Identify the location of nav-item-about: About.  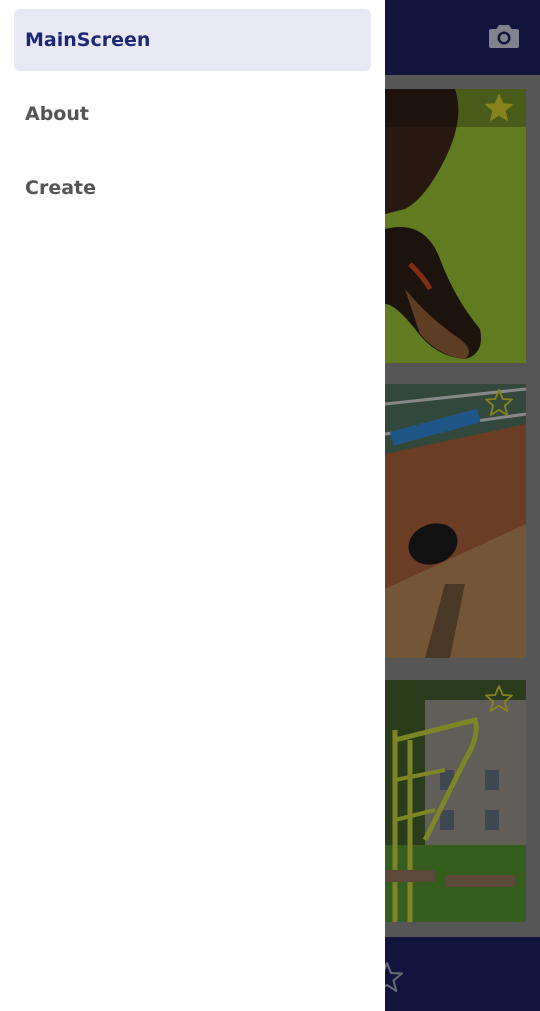
(192, 114).